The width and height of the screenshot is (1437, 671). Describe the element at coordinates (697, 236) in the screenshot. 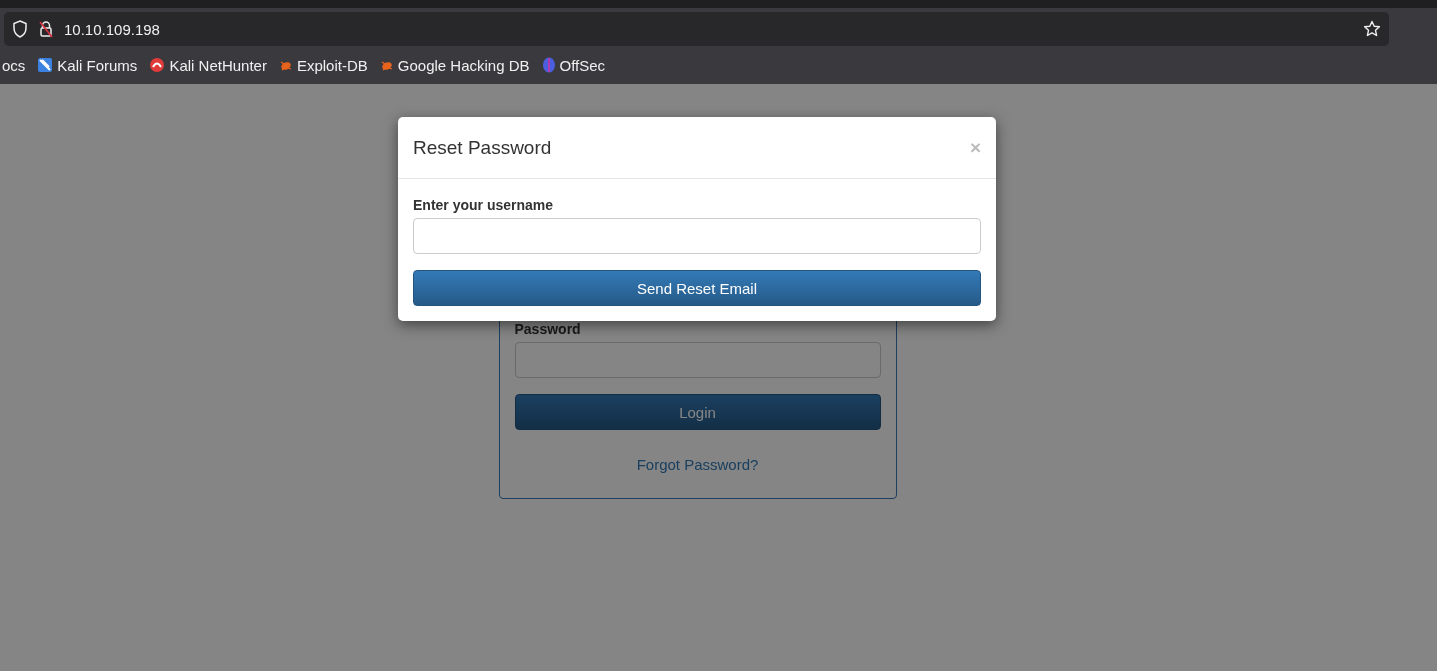

I see `username-field` at that location.